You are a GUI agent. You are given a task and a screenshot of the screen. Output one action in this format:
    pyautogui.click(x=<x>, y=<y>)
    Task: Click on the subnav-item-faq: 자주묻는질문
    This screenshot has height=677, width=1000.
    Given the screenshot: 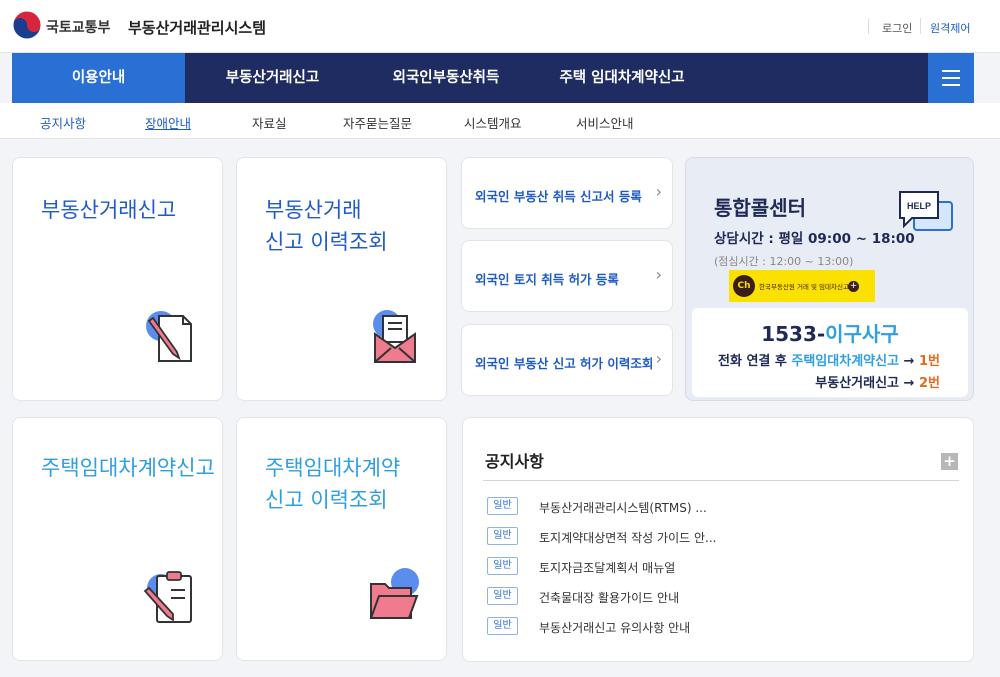 What is the action you would take?
    pyautogui.click(x=377, y=122)
    